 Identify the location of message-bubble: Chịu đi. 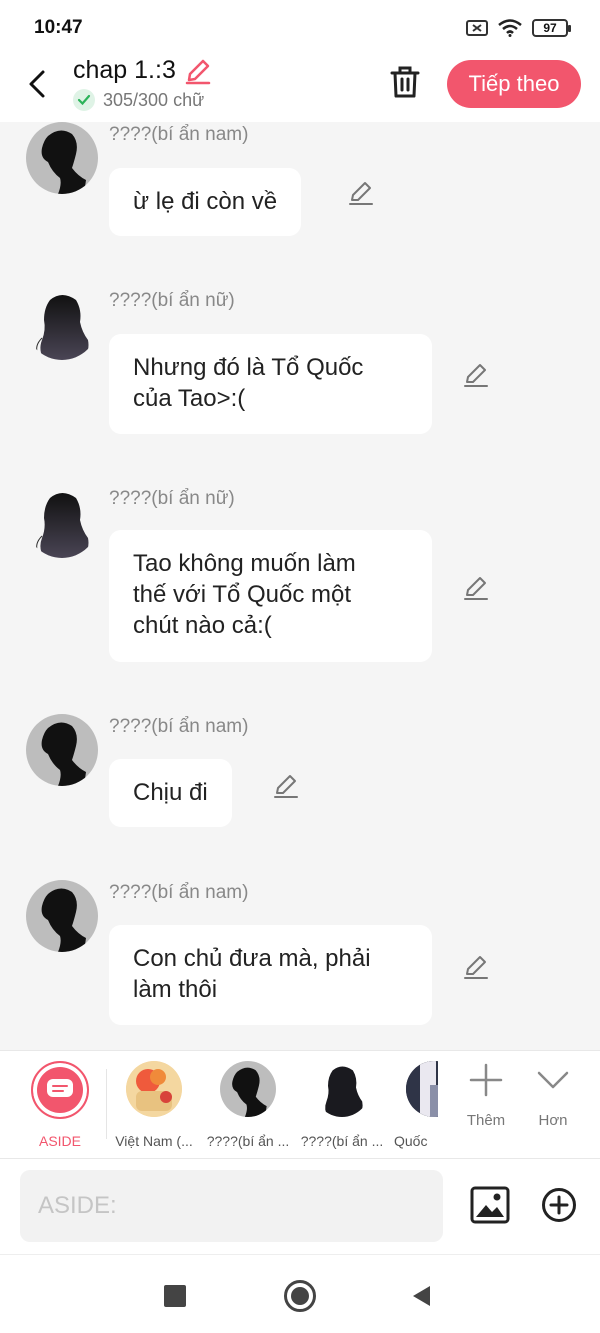
(170, 793).